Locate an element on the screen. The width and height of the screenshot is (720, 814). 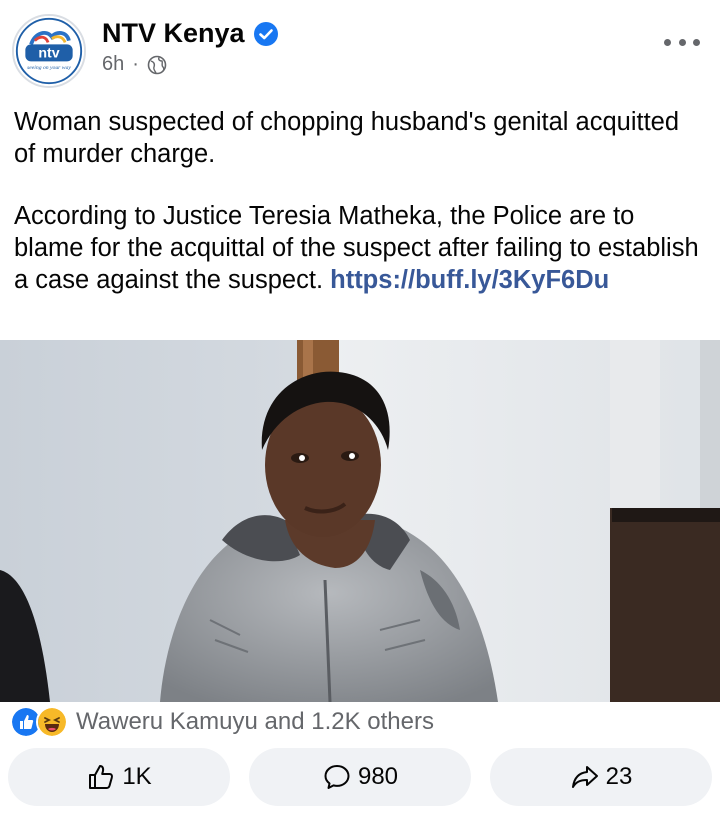
reaction-icons is located at coordinates (39, 722).